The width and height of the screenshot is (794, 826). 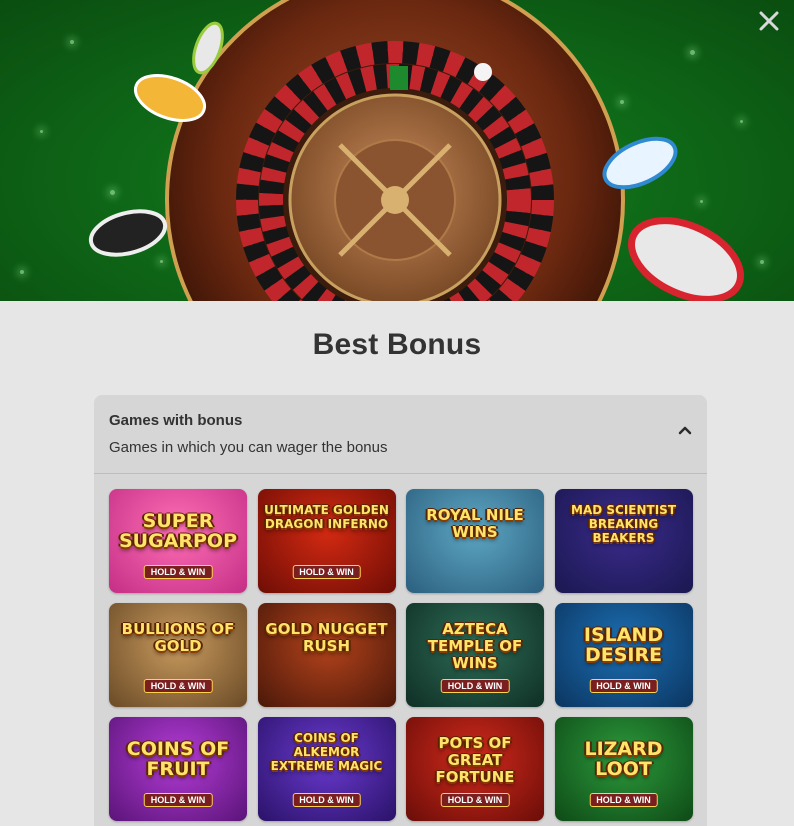 I want to click on game-title: Coins of Fruit, so click(x=178, y=759).